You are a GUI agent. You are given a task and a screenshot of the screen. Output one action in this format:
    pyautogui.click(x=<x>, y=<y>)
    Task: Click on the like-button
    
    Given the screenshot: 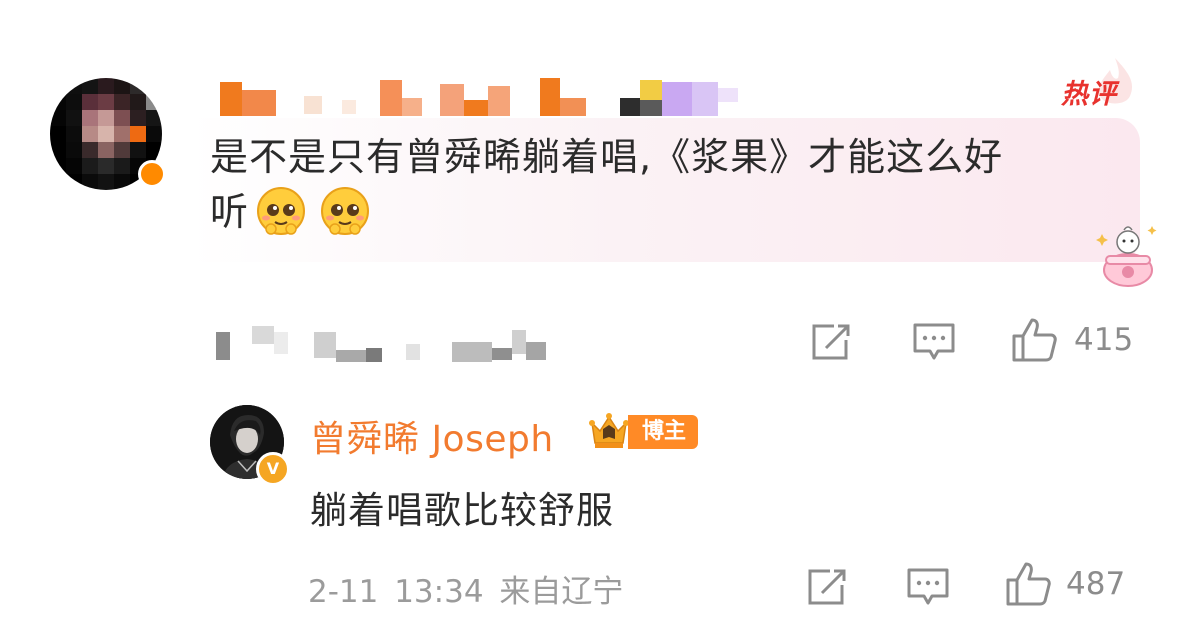 What is the action you would take?
    pyautogui.click(x=1034, y=340)
    